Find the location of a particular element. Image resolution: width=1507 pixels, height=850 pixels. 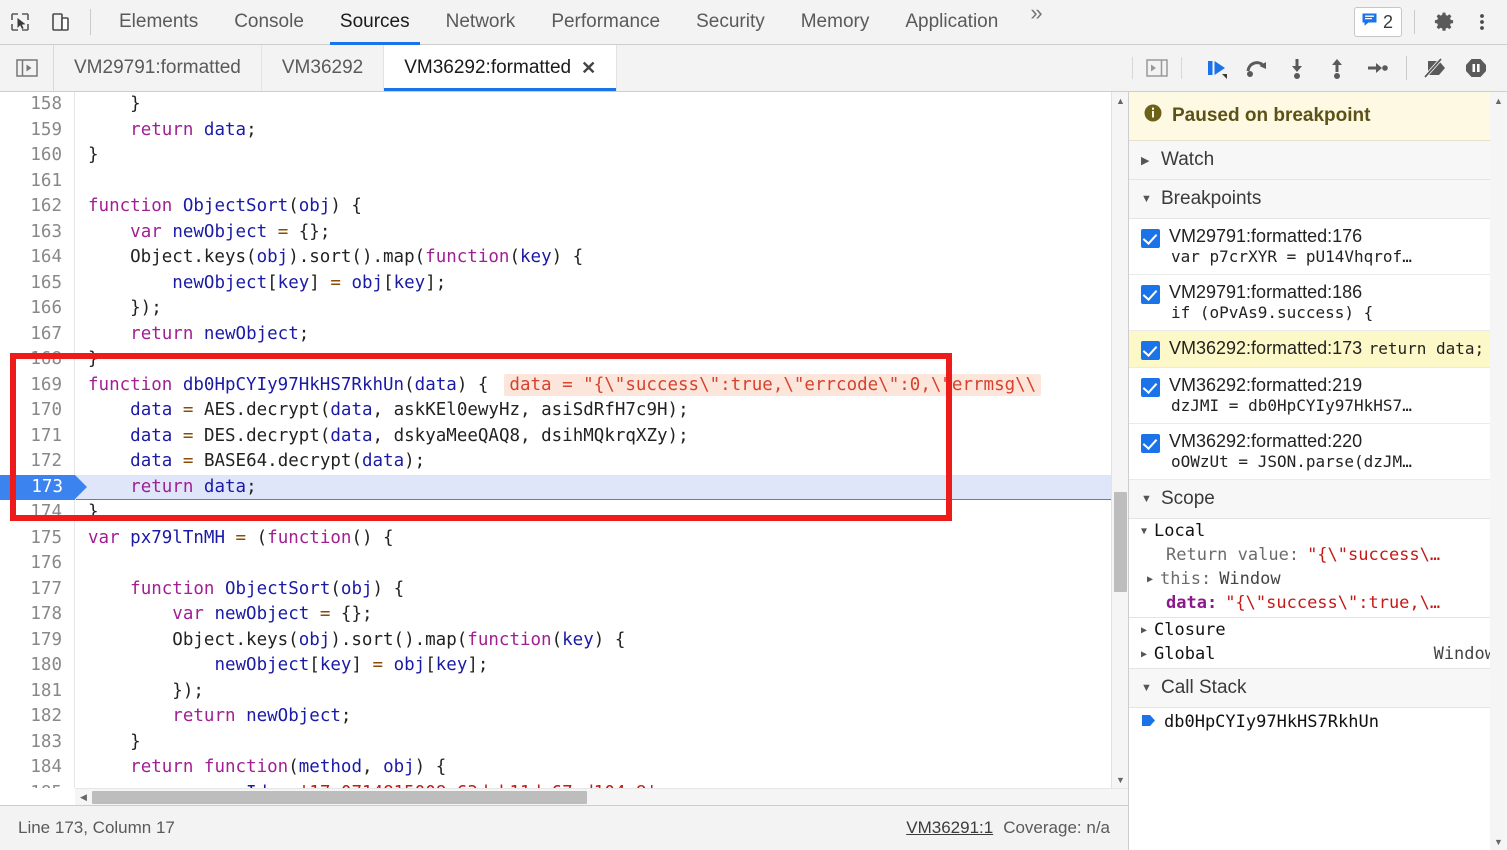

line-number: 177 is located at coordinates (37, 589).